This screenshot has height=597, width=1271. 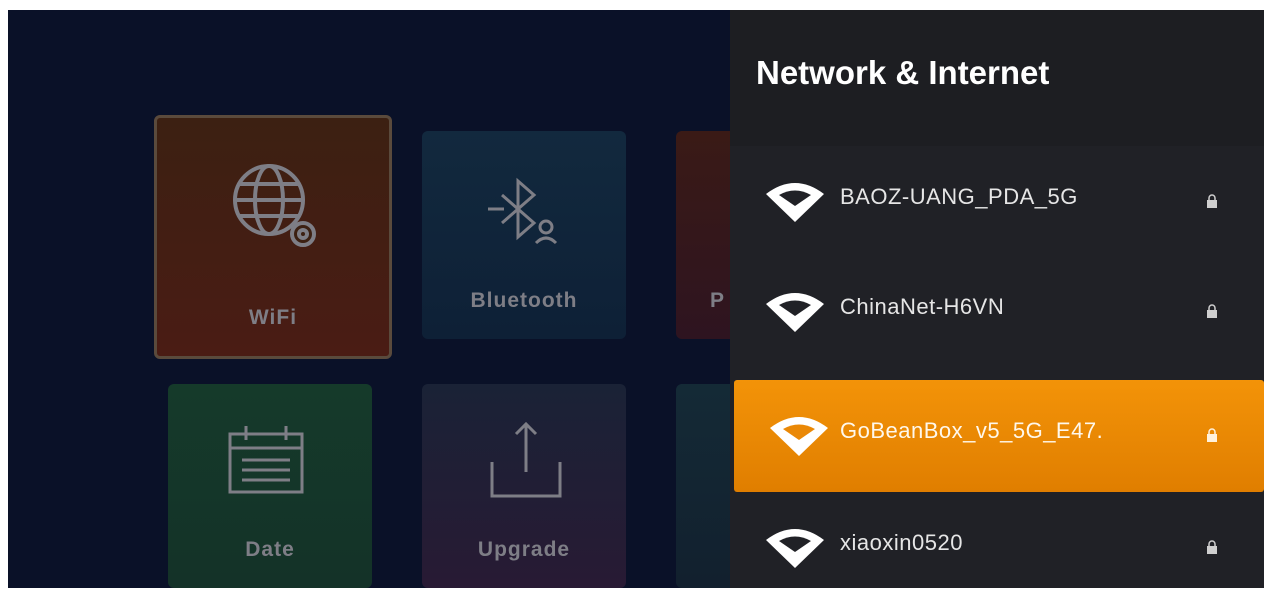 I want to click on tile-partial: P, so click(x=706, y=235).